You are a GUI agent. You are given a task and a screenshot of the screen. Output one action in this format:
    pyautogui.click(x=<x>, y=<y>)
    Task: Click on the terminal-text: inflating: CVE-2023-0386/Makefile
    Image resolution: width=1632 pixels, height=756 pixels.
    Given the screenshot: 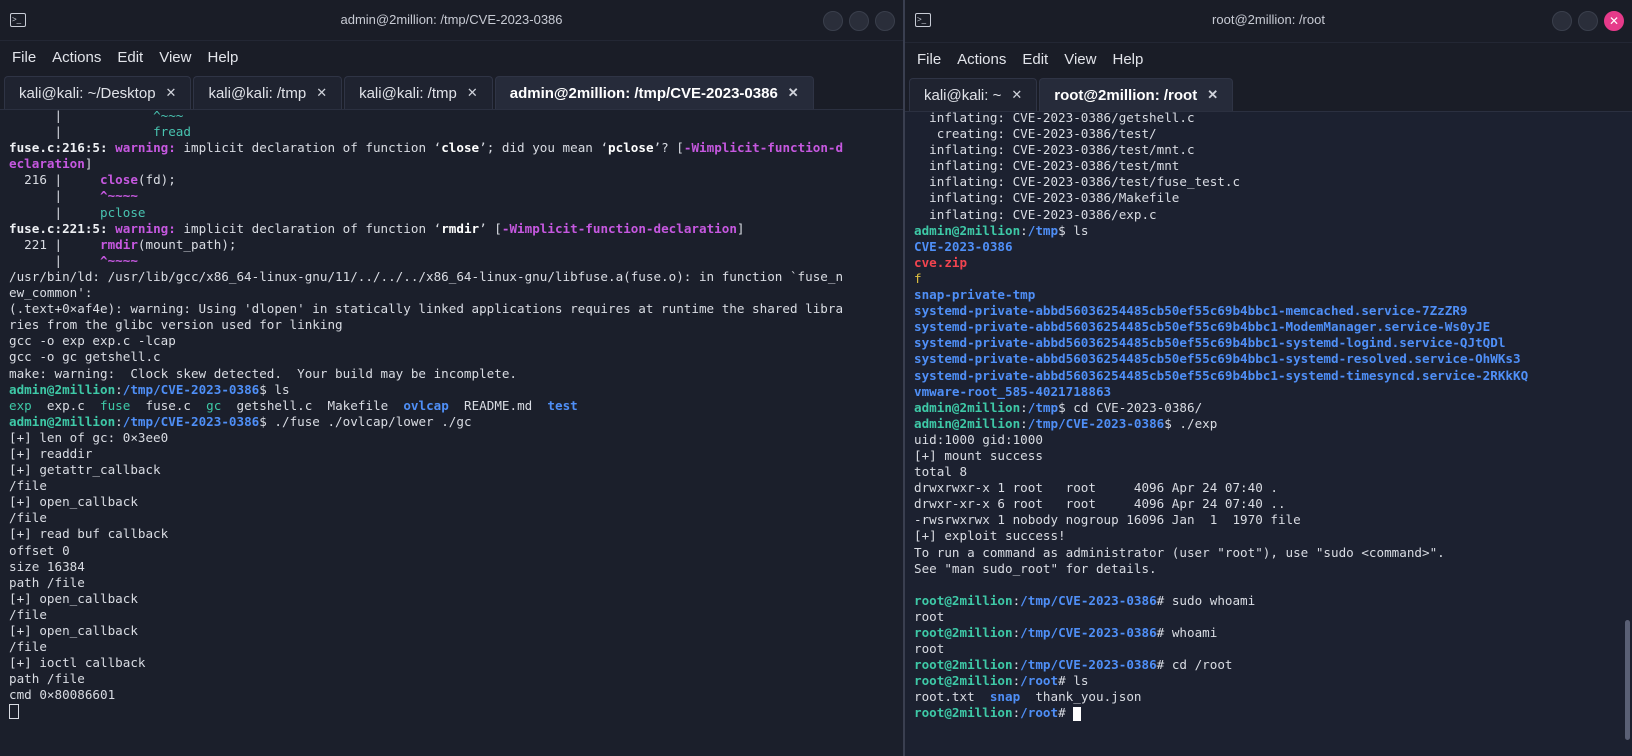 What is the action you would take?
    pyautogui.click(x=1047, y=198)
    